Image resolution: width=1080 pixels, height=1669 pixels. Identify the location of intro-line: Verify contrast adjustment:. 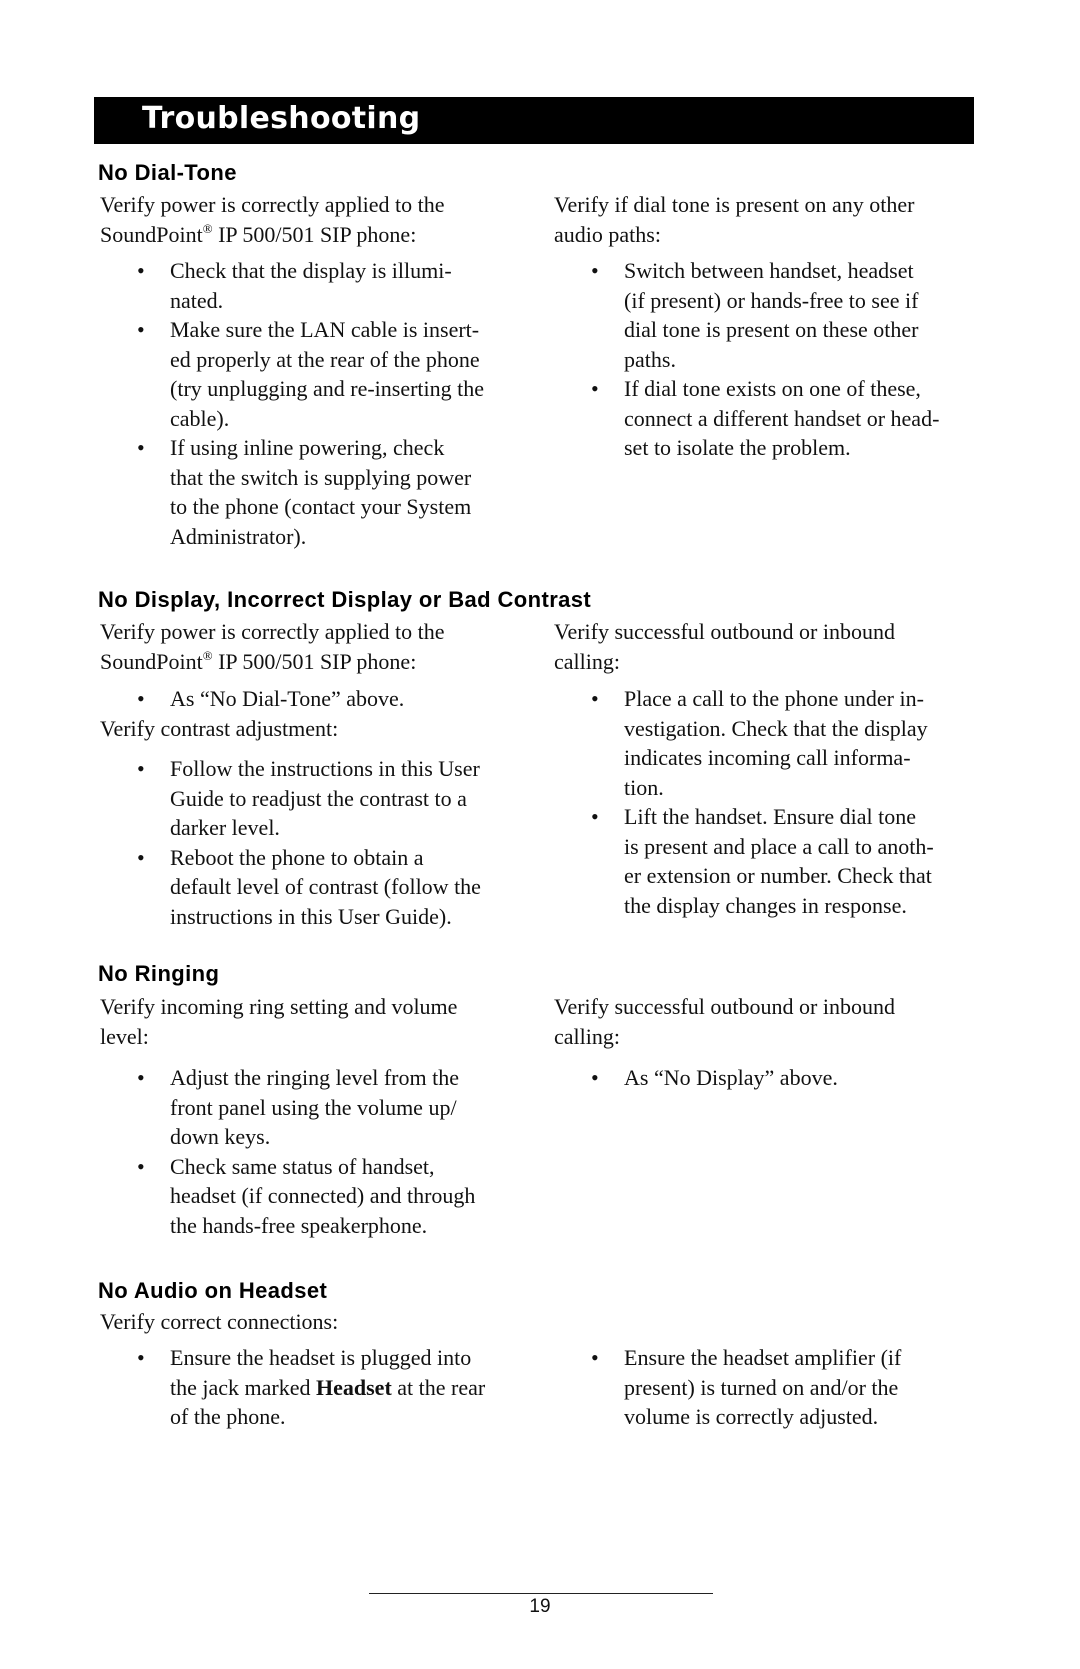
(219, 728).